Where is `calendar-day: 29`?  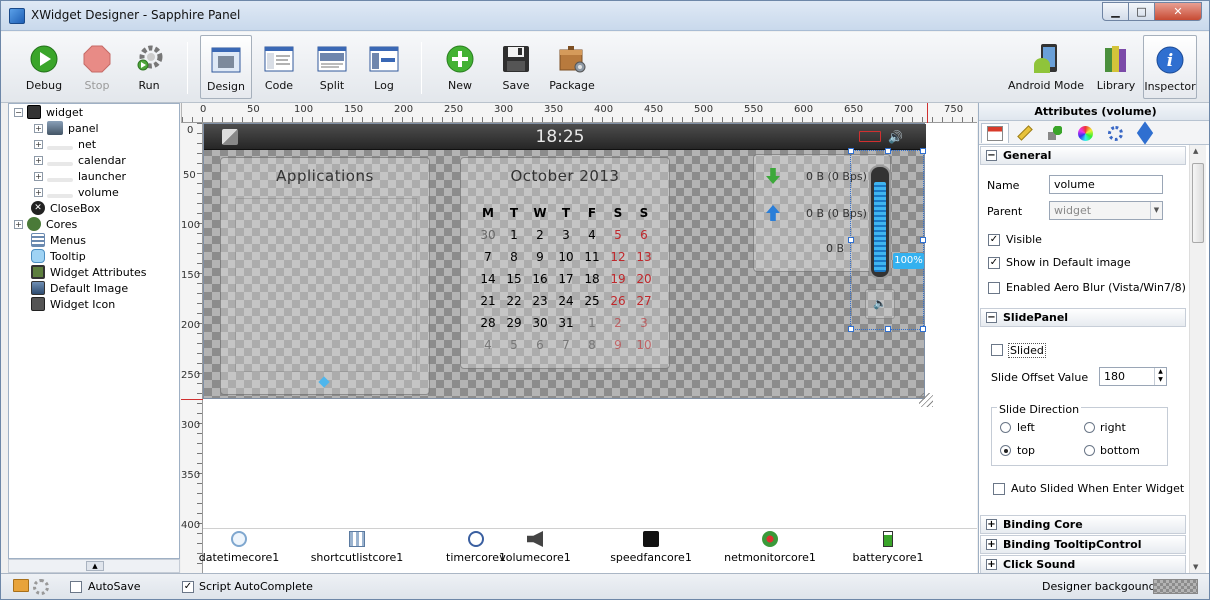 calendar-day: 29 is located at coordinates (514, 323).